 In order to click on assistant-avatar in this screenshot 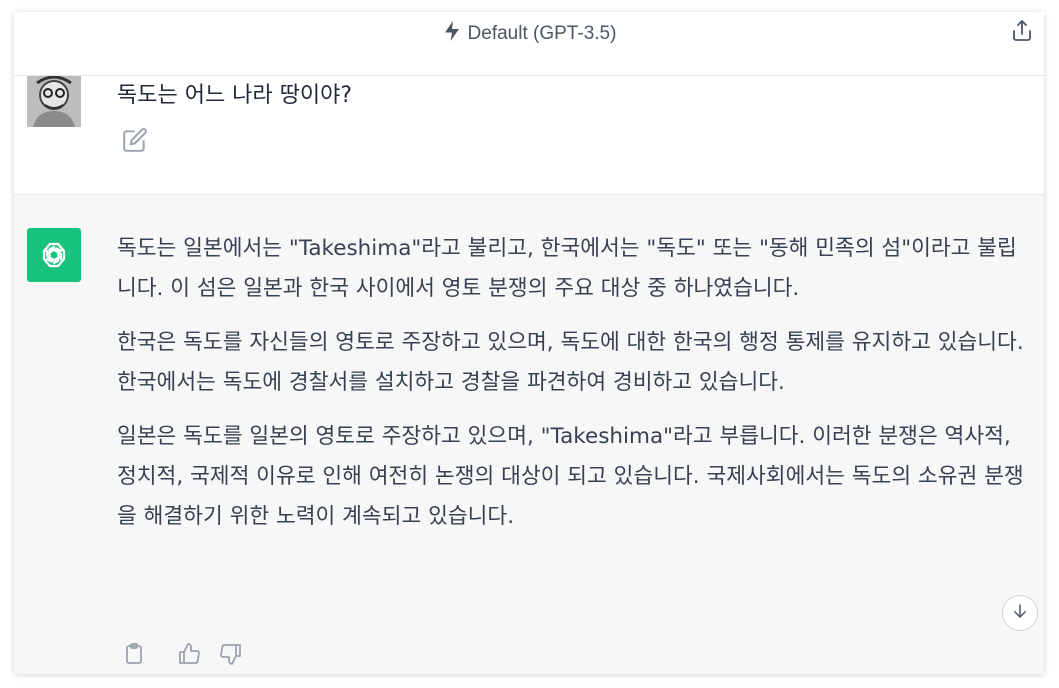, I will do `click(54, 255)`.